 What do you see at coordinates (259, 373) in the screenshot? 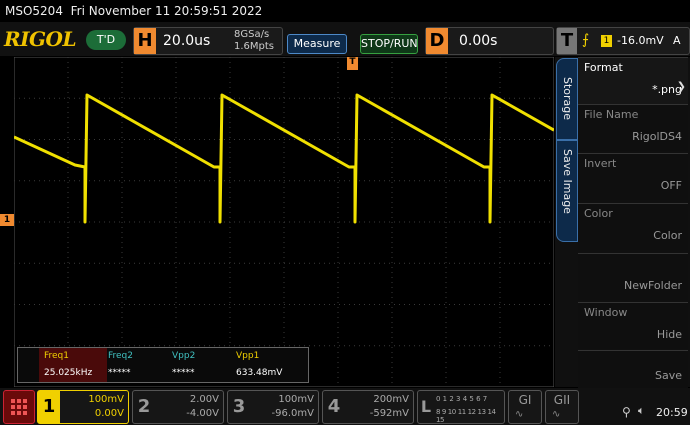
I see `measure-vpp1-value: 633.48mV` at bounding box center [259, 373].